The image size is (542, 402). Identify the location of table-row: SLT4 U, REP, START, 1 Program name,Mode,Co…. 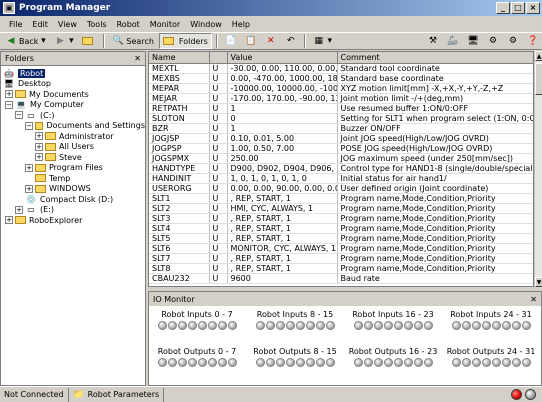
(341, 228).